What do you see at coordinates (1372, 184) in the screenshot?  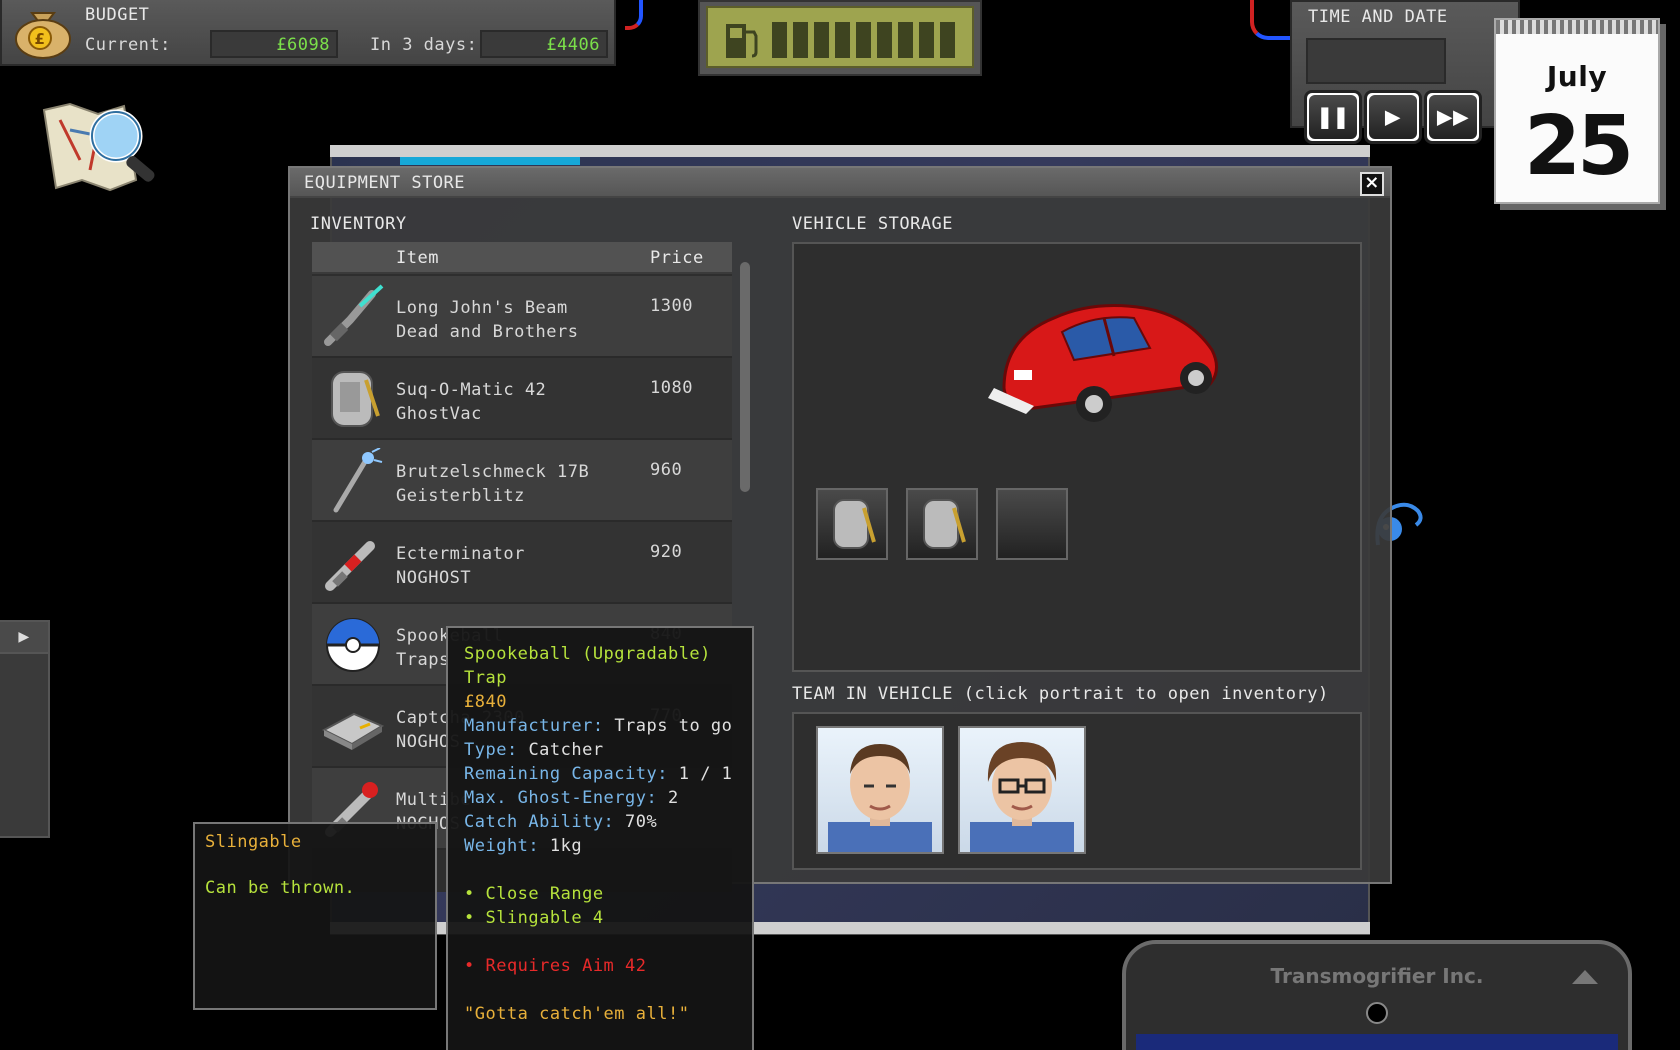 I see `close-button: ×` at bounding box center [1372, 184].